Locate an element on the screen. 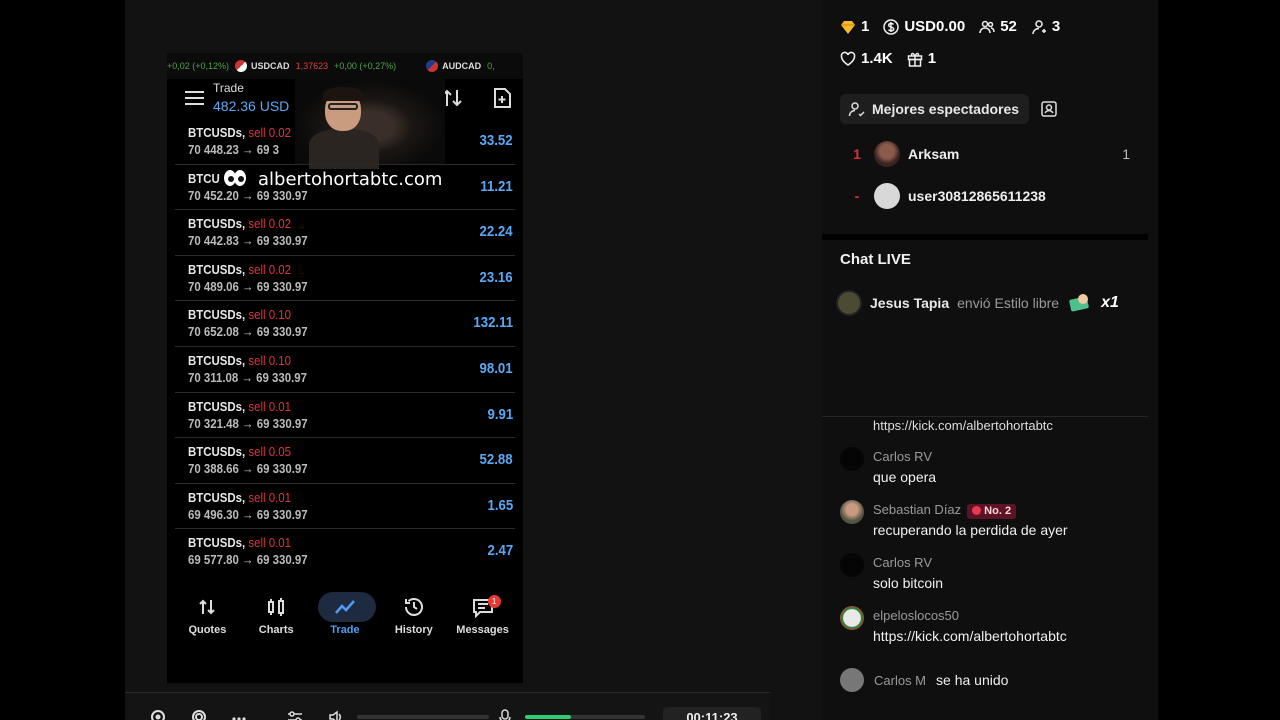 This screenshot has height=720, width=1280. nav-trade: Trade is located at coordinates (345, 618).